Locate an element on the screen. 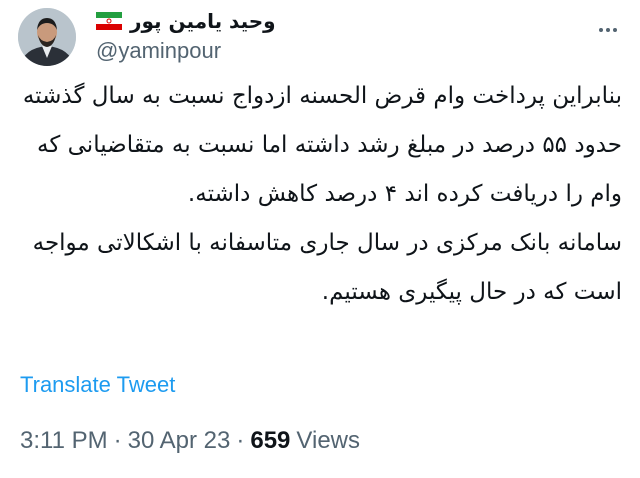  author-name-row: وحید یامین پور is located at coordinates (186, 21).